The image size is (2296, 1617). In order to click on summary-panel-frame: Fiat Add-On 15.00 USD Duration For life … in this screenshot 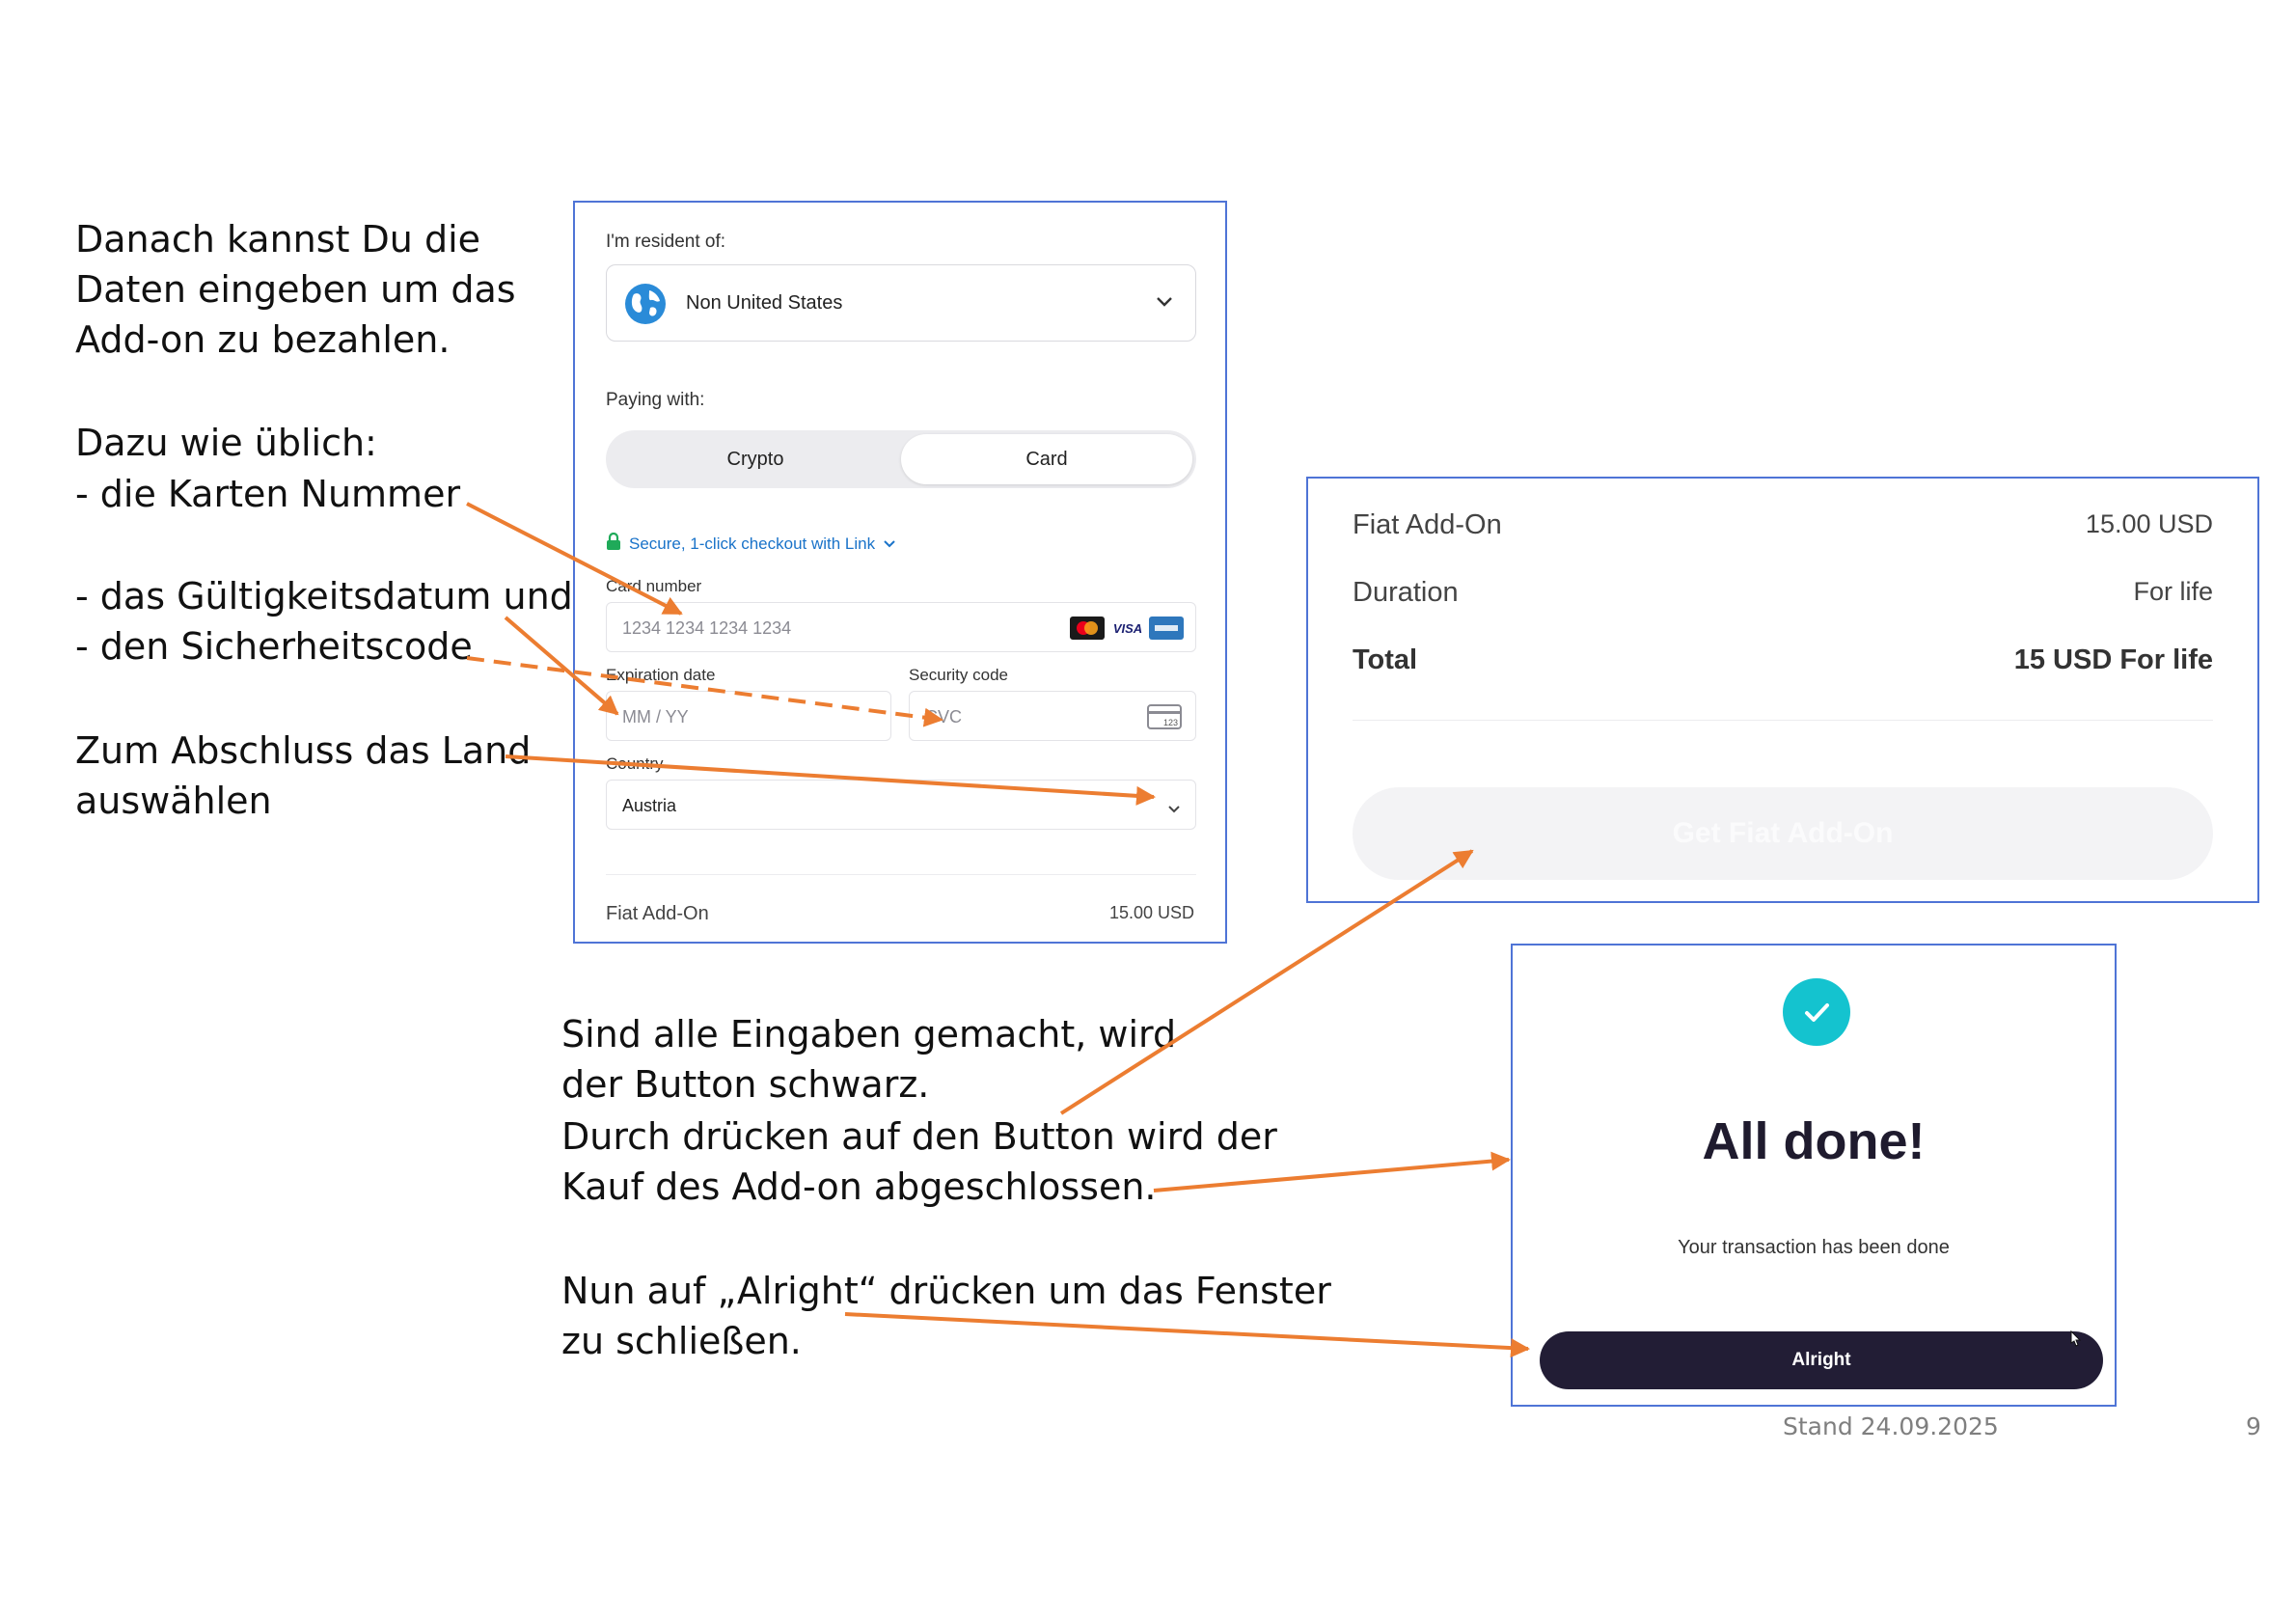, I will do `click(1782, 690)`.